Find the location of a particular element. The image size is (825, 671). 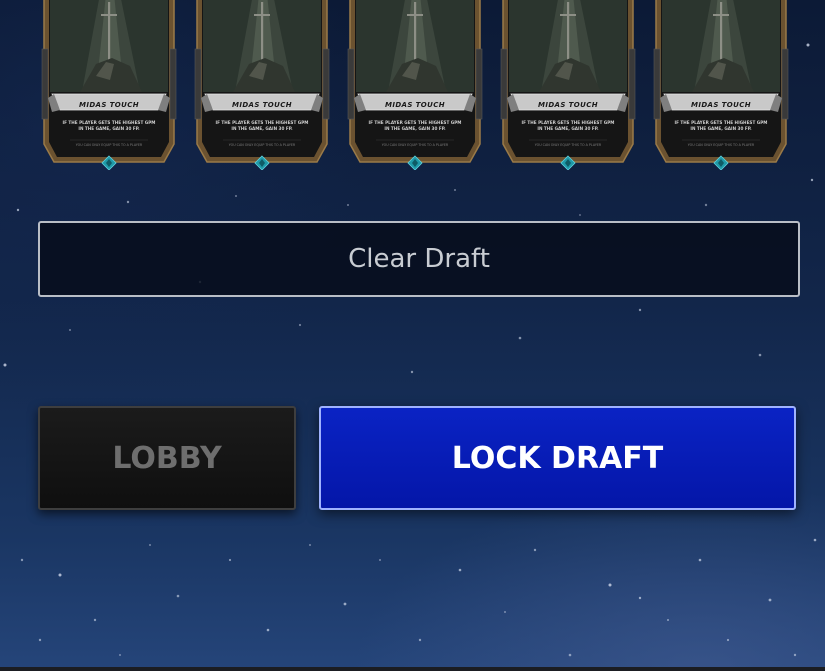

clear-draft-button: Clear Draft is located at coordinates (419, 259).